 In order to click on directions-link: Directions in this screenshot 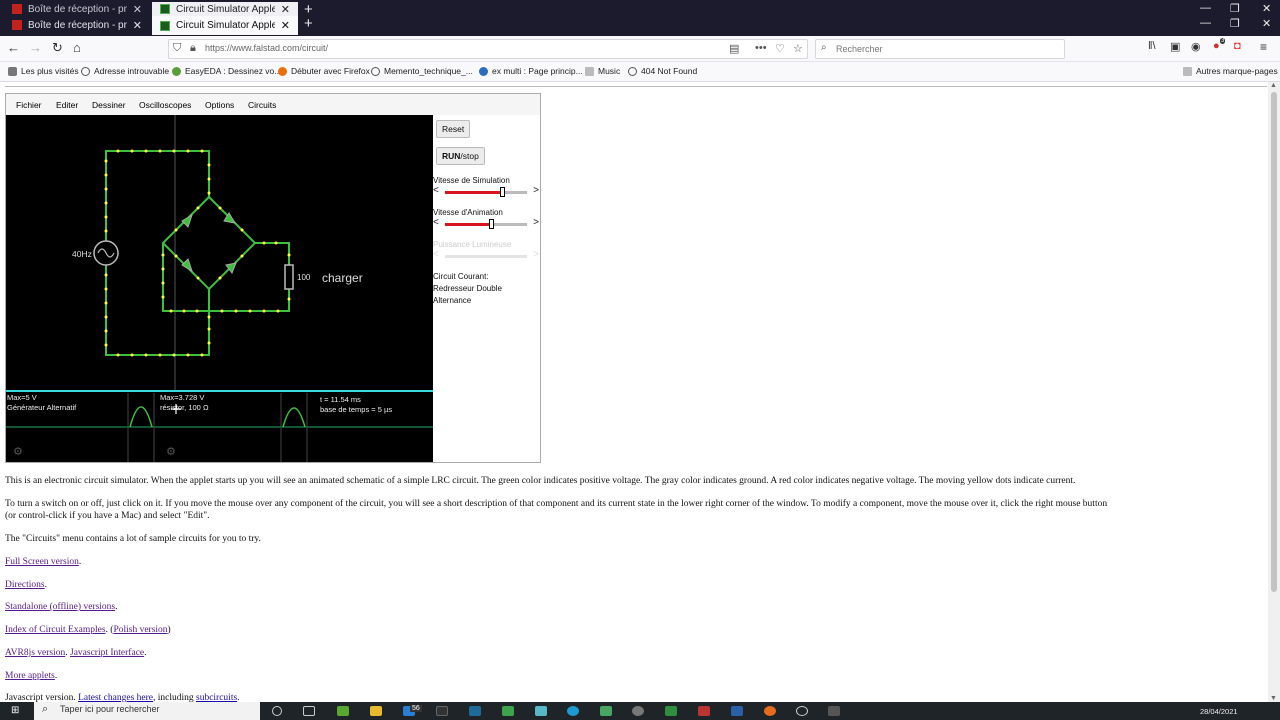, I will do `click(25, 585)`.